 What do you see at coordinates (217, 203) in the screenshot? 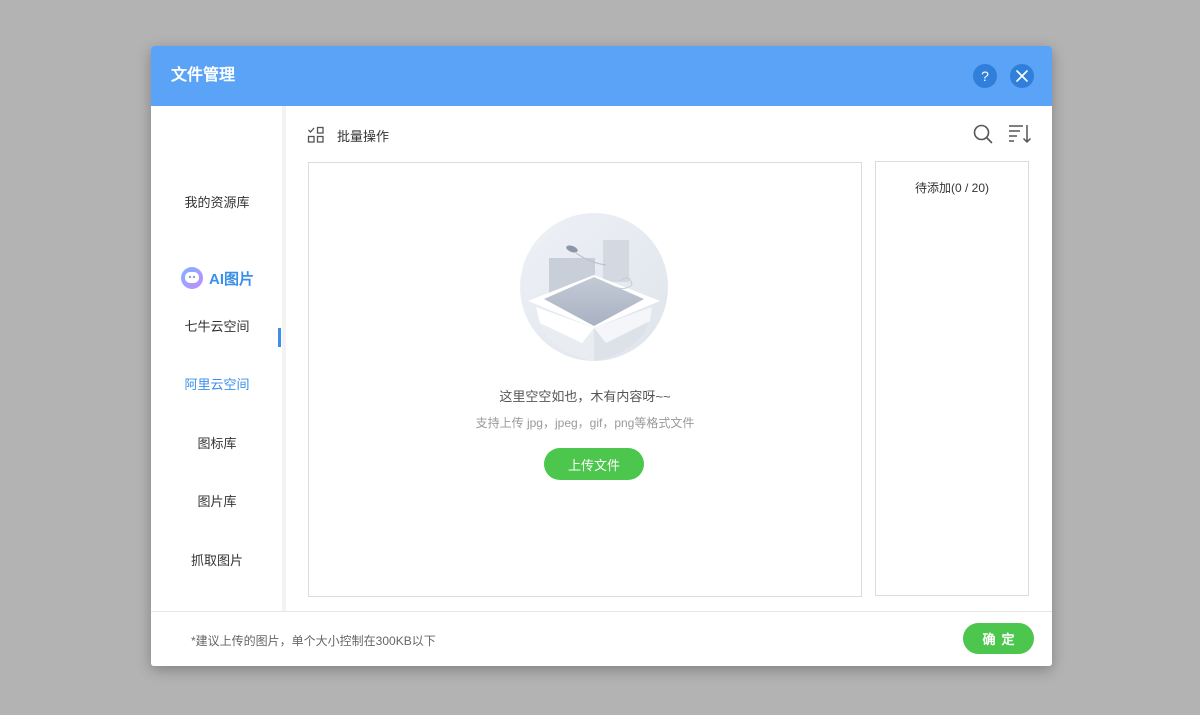
I see `sidebar-item-my-library: 我的资源库` at bounding box center [217, 203].